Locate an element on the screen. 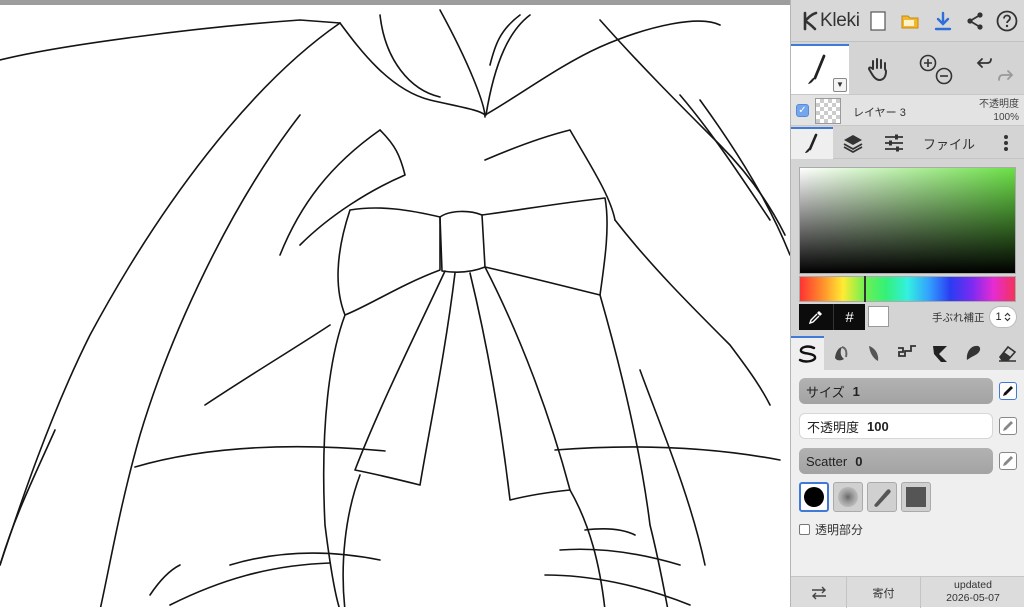 Image resolution: width=1024 pixels, height=608 pixels. scatter-label: Scatter is located at coordinates (827, 461).